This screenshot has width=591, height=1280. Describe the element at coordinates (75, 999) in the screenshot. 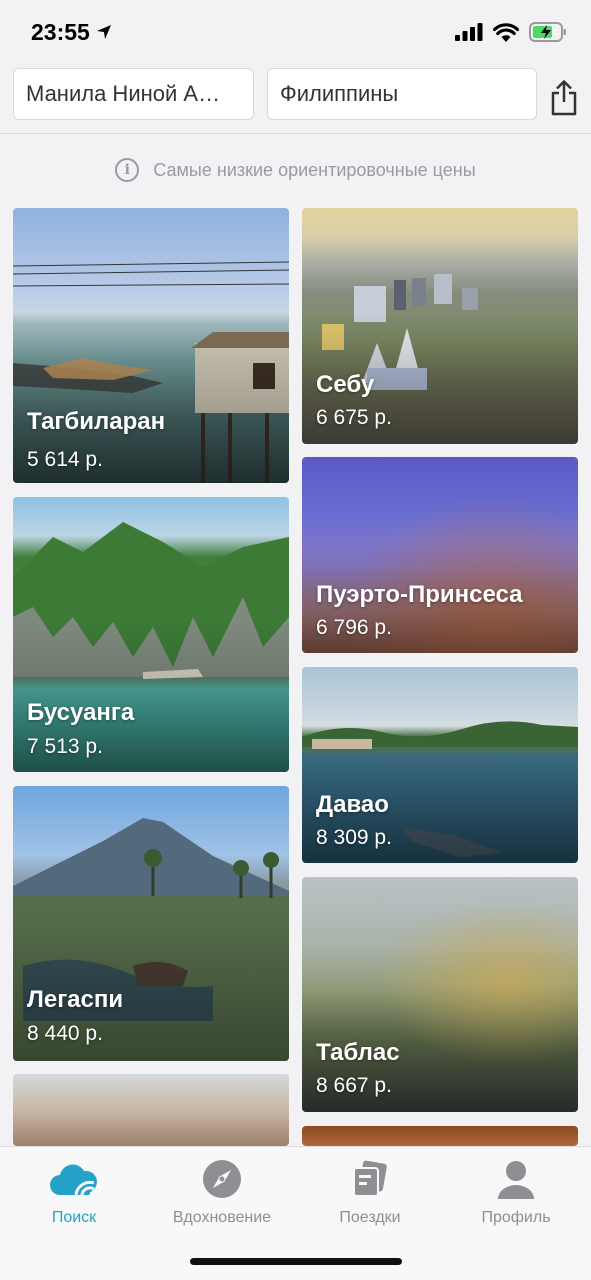

I see `card-city-name: Легаспи` at that location.